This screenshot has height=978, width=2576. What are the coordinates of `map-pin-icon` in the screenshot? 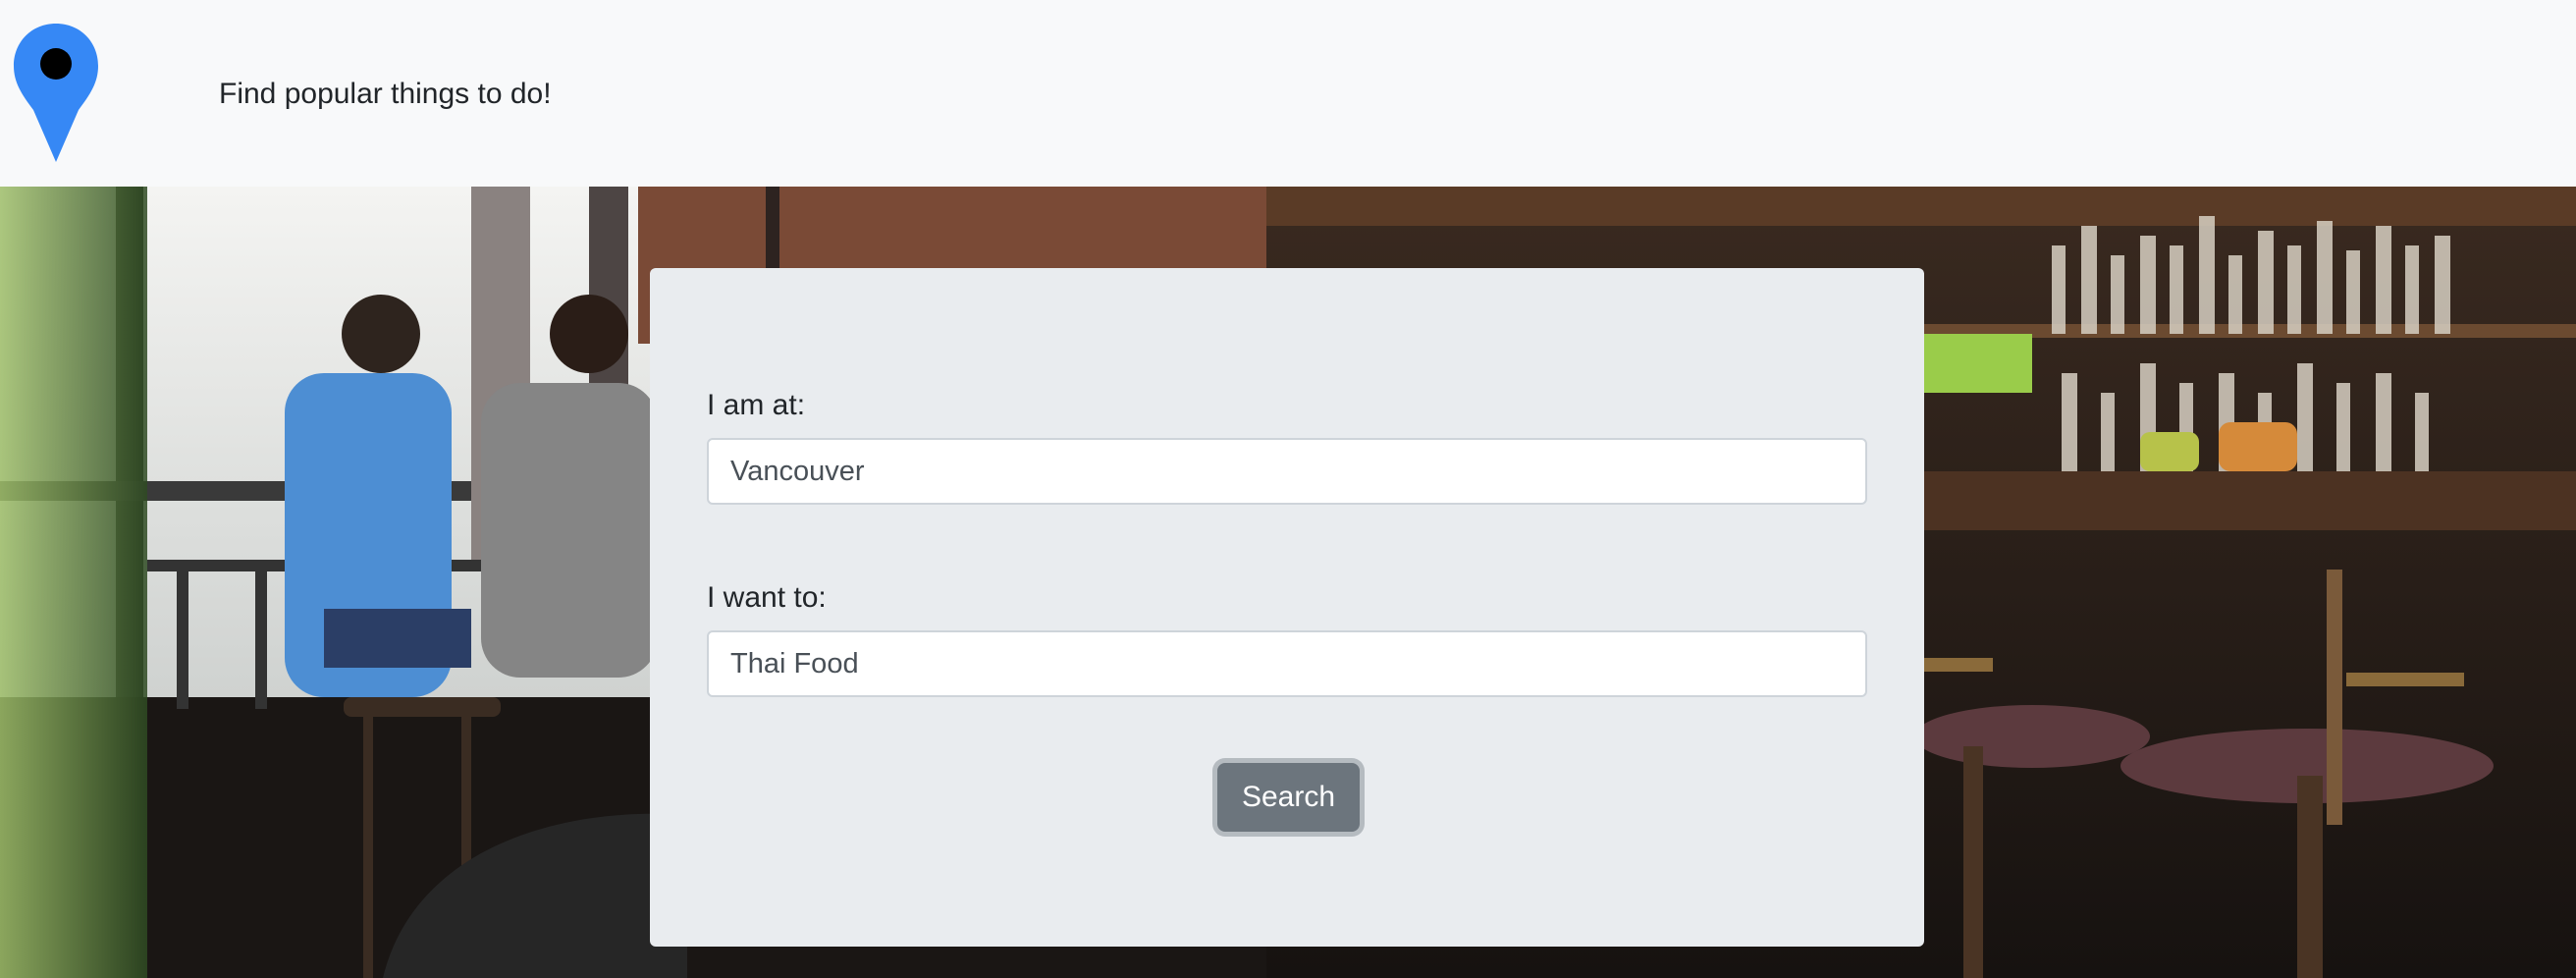 It's located at (56, 92).